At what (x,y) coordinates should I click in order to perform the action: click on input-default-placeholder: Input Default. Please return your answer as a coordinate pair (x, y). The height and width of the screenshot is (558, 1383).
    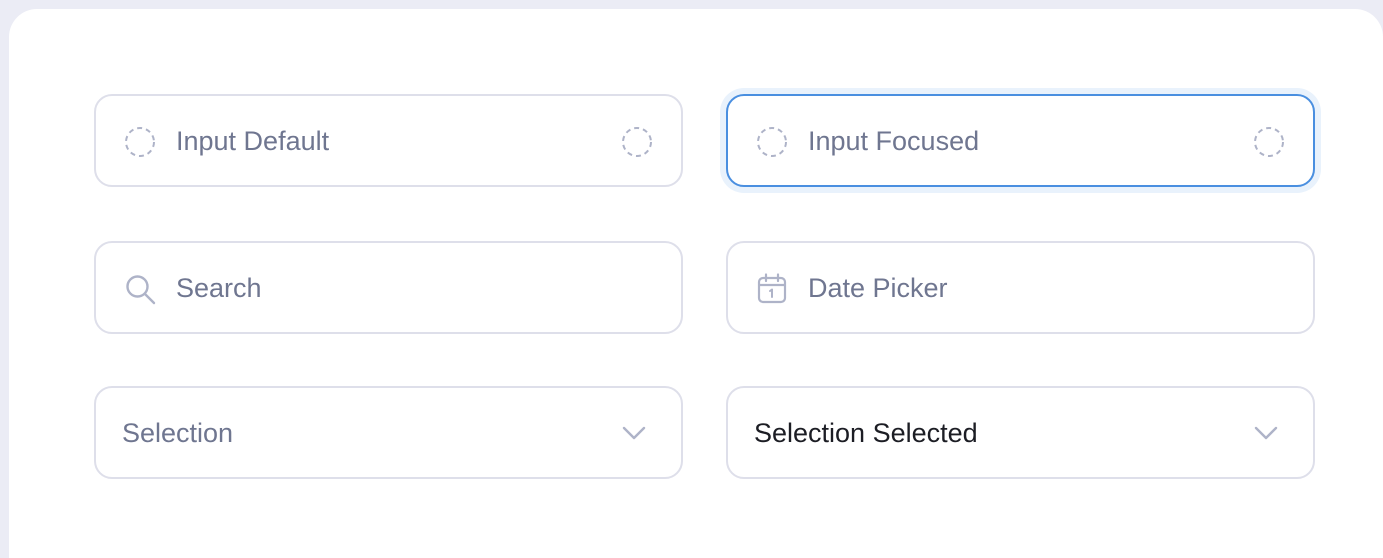
    Looking at the image, I should click on (253, 141).